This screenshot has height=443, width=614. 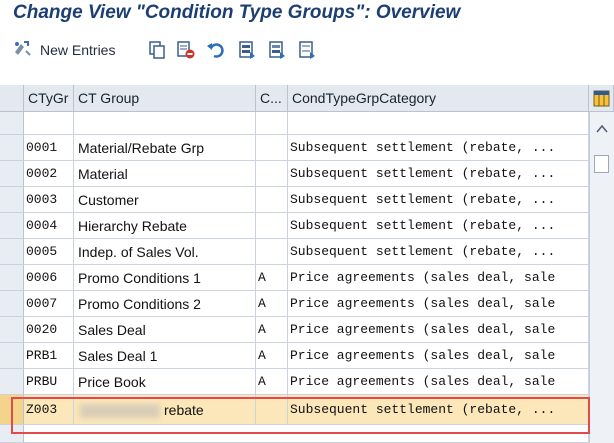 I want to click on table-settings-icon, so click(x=601, y=100).